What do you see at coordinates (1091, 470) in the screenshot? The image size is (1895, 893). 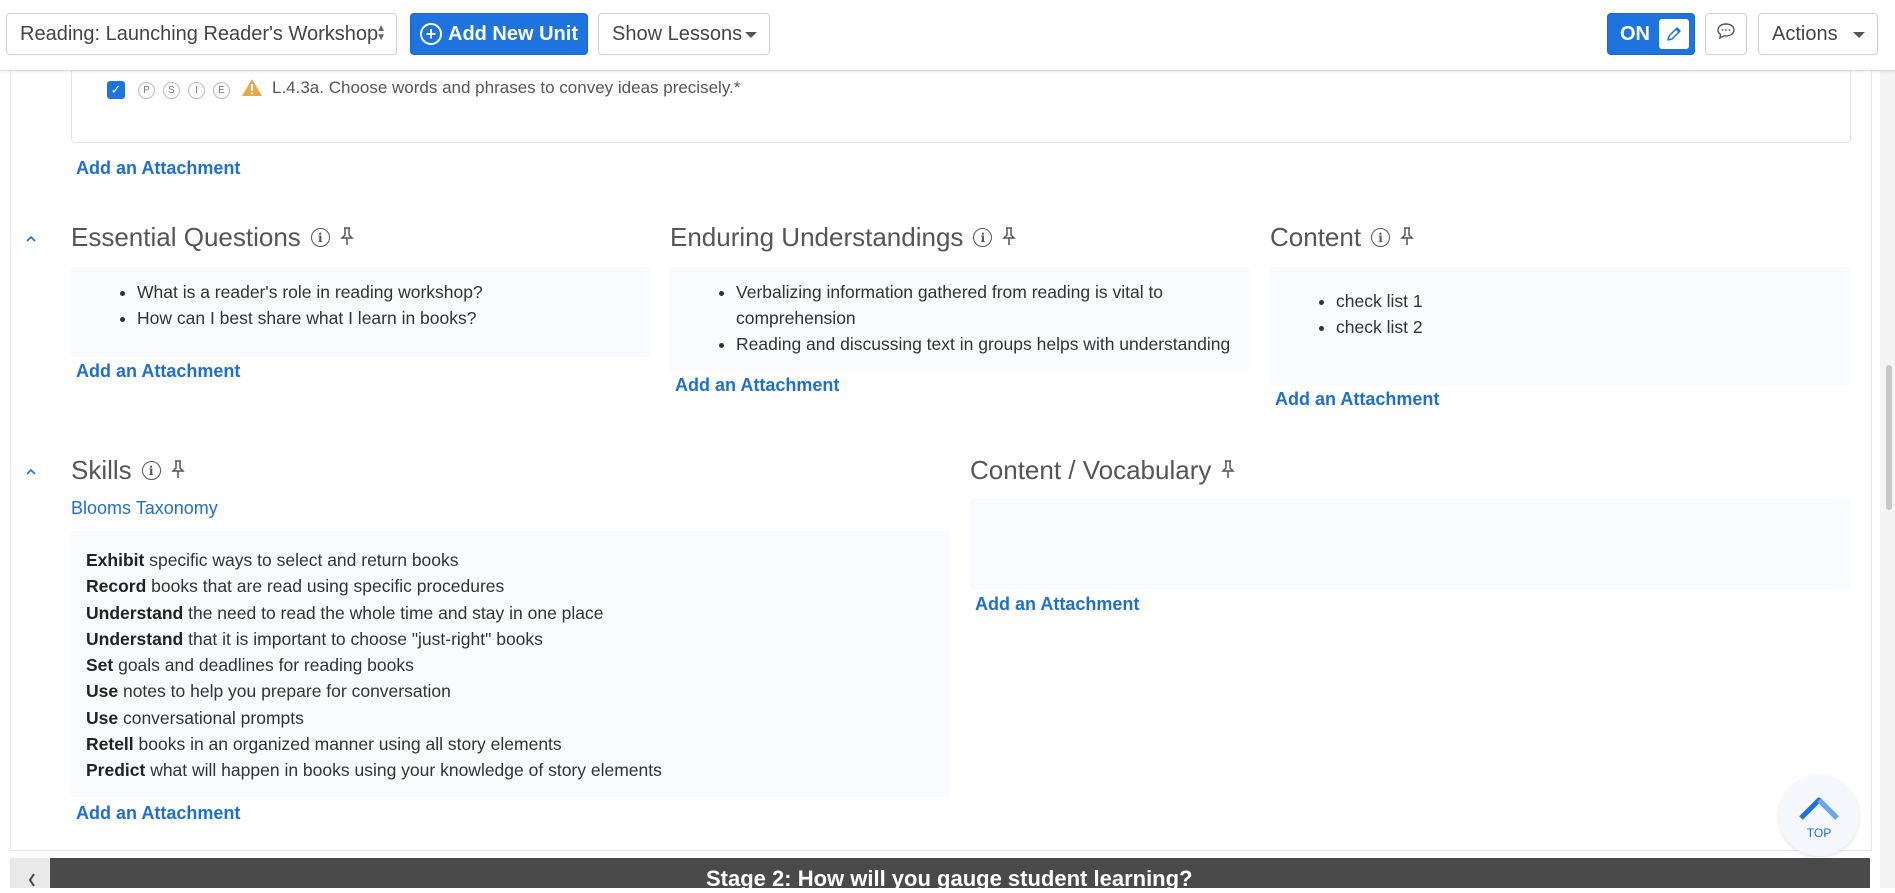 I see `section-title: Content / Vocabulary` at bounding box center [1091, 470].